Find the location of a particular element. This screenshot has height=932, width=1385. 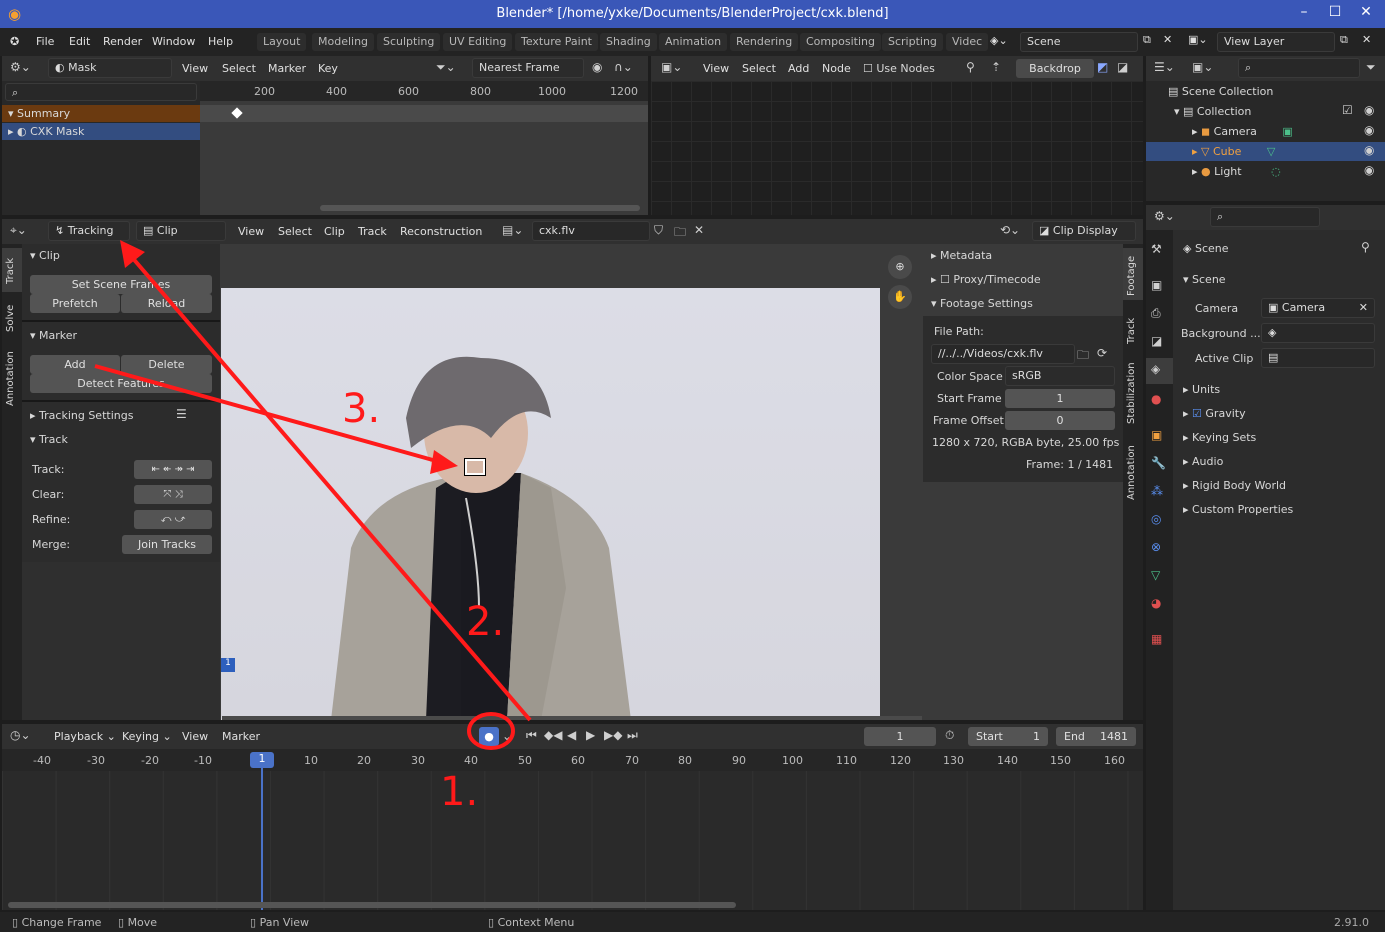

dopesheet-scrollbar is located at coordinates (480, 208).